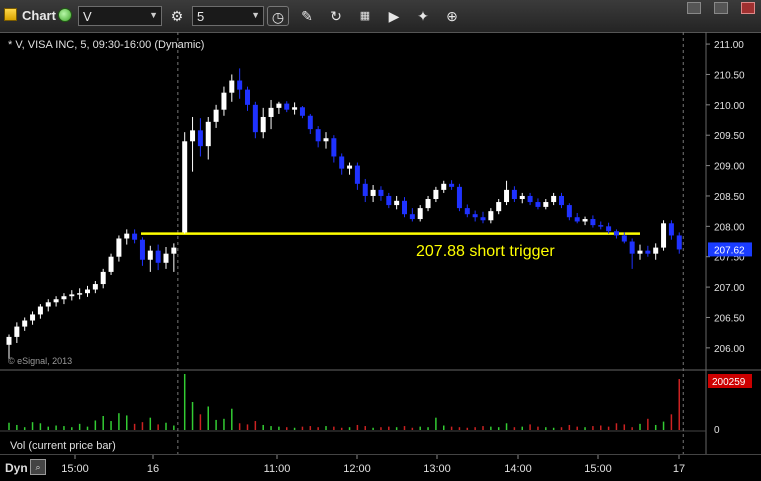 This screenshot has width=761, height=481. What do you see at coordinates (394, 16) in the screenshot?
I see `play-icon: ▶` at bounding box center [394, 16].